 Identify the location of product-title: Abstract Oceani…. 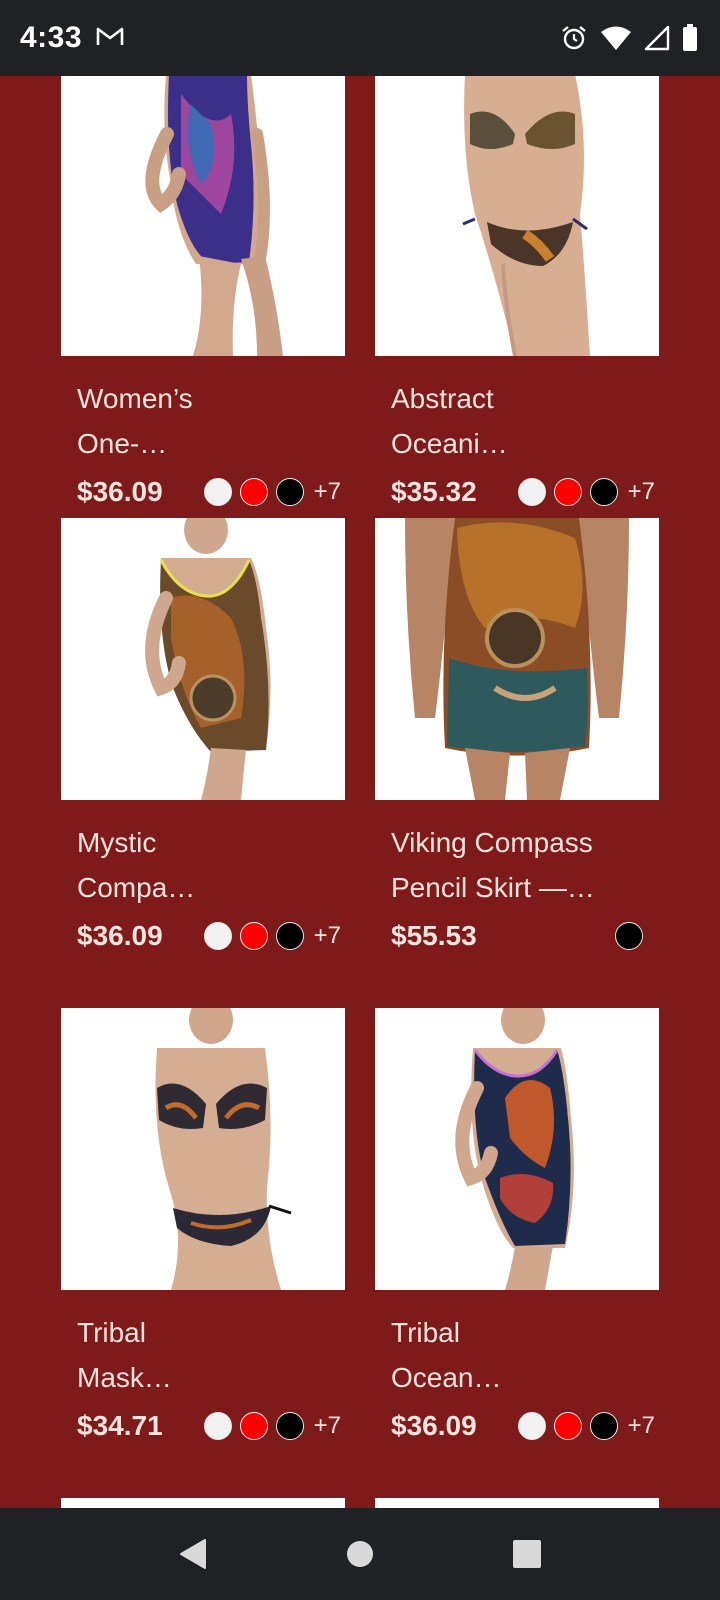
(517, 421).